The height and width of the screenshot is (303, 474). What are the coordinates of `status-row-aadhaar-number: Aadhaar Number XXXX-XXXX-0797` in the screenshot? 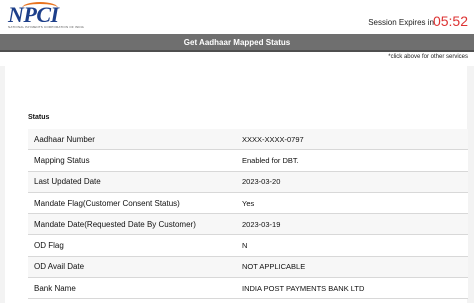 It's located at (248, 140).